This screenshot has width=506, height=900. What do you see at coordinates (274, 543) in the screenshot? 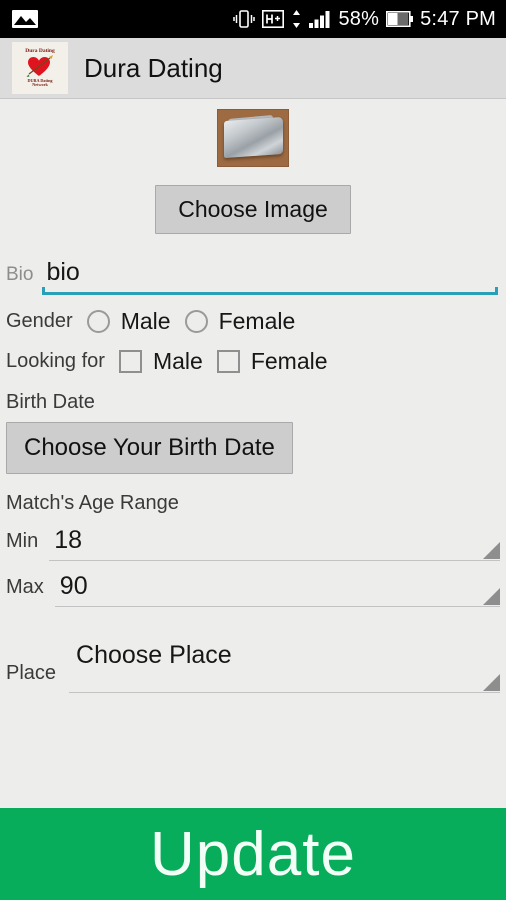
I see `min-age-spinner: 18` at bounding box center [274, 543].